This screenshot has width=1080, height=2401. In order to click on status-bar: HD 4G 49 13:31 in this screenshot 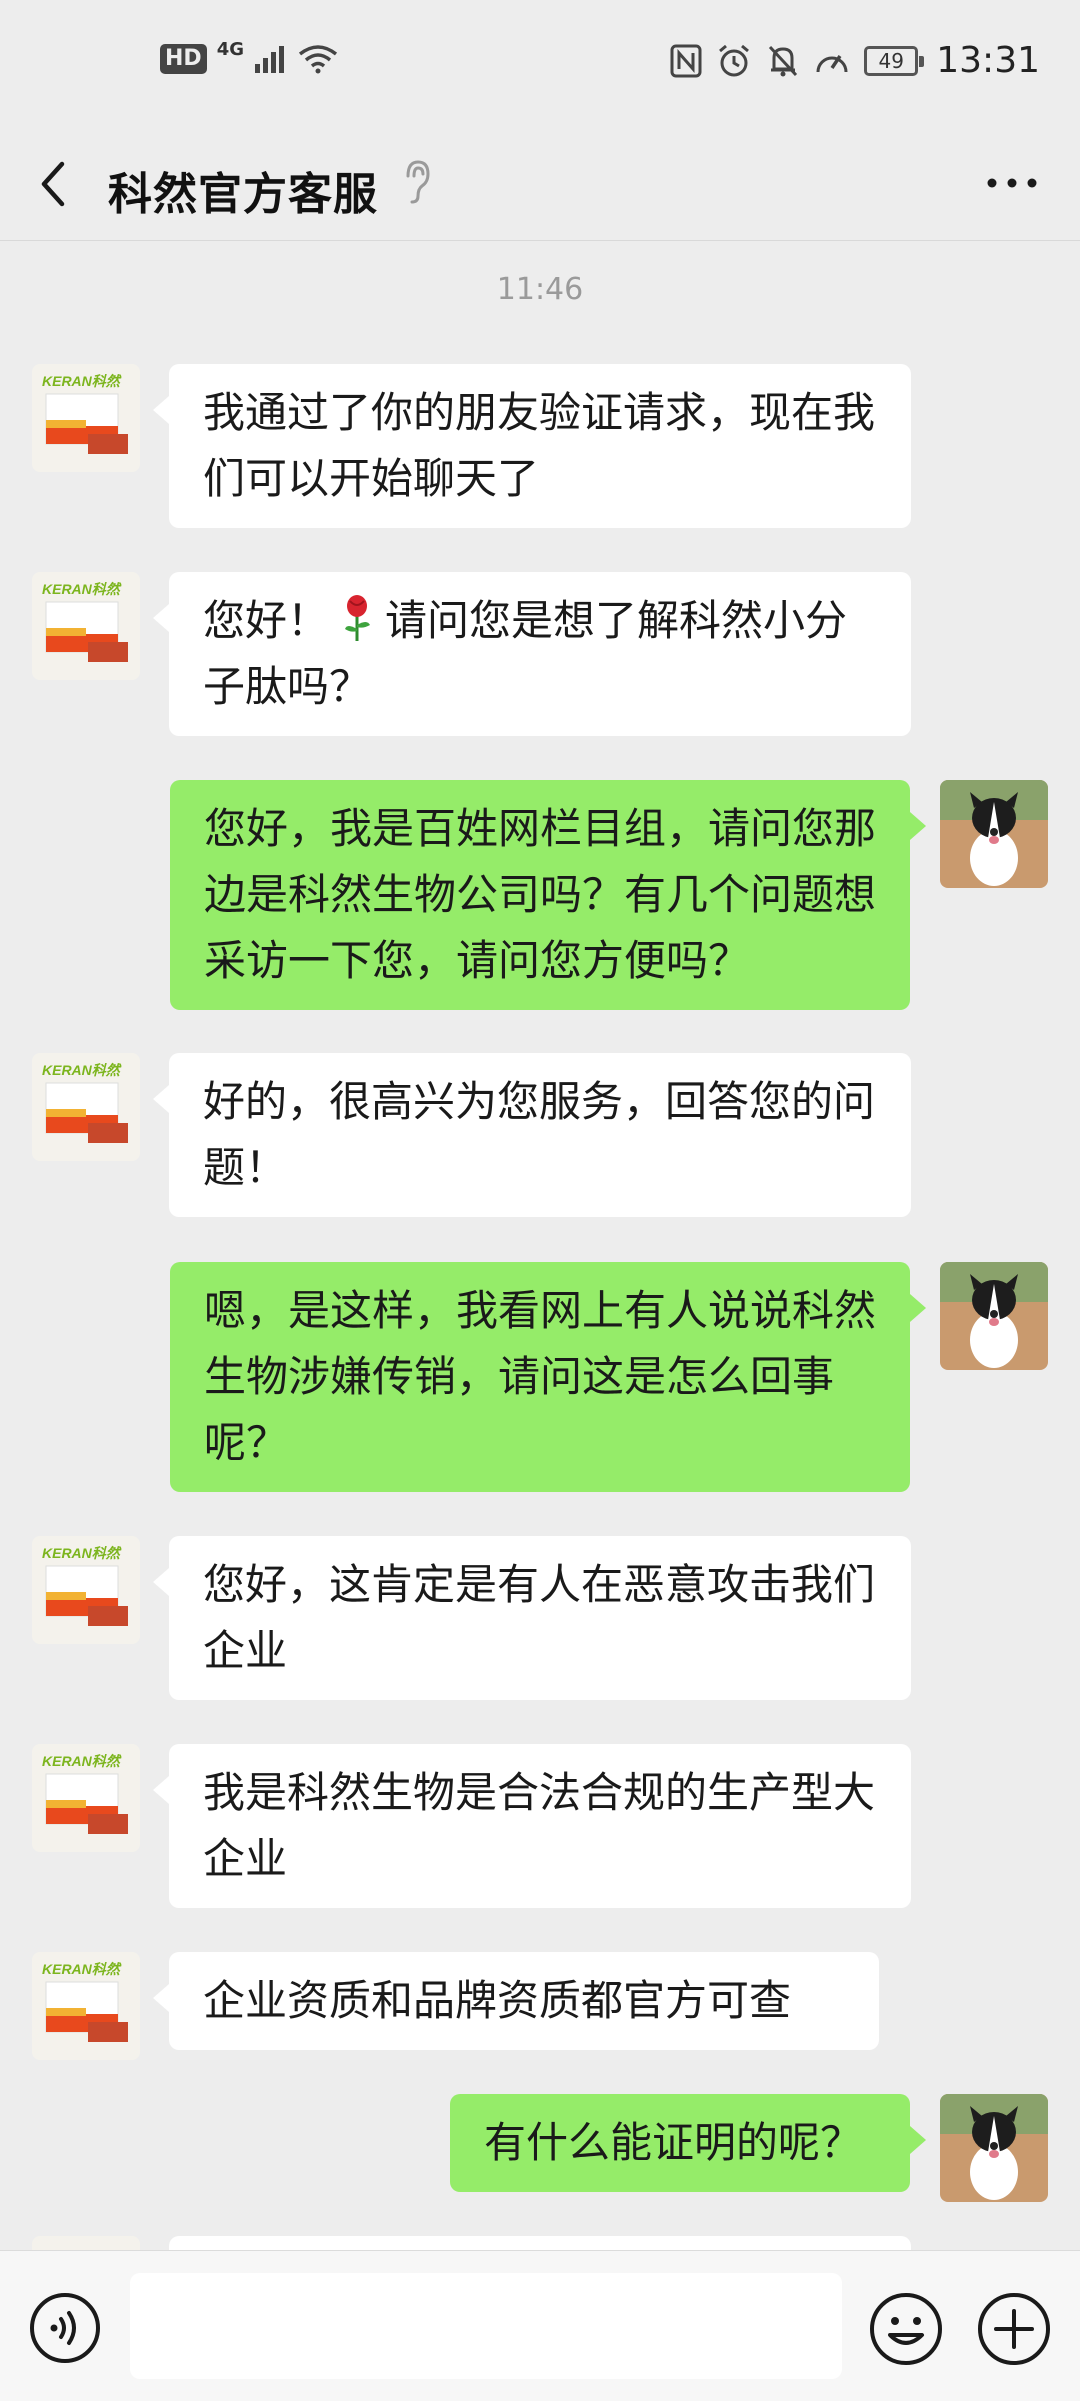, I will do `click(540, 68)`.